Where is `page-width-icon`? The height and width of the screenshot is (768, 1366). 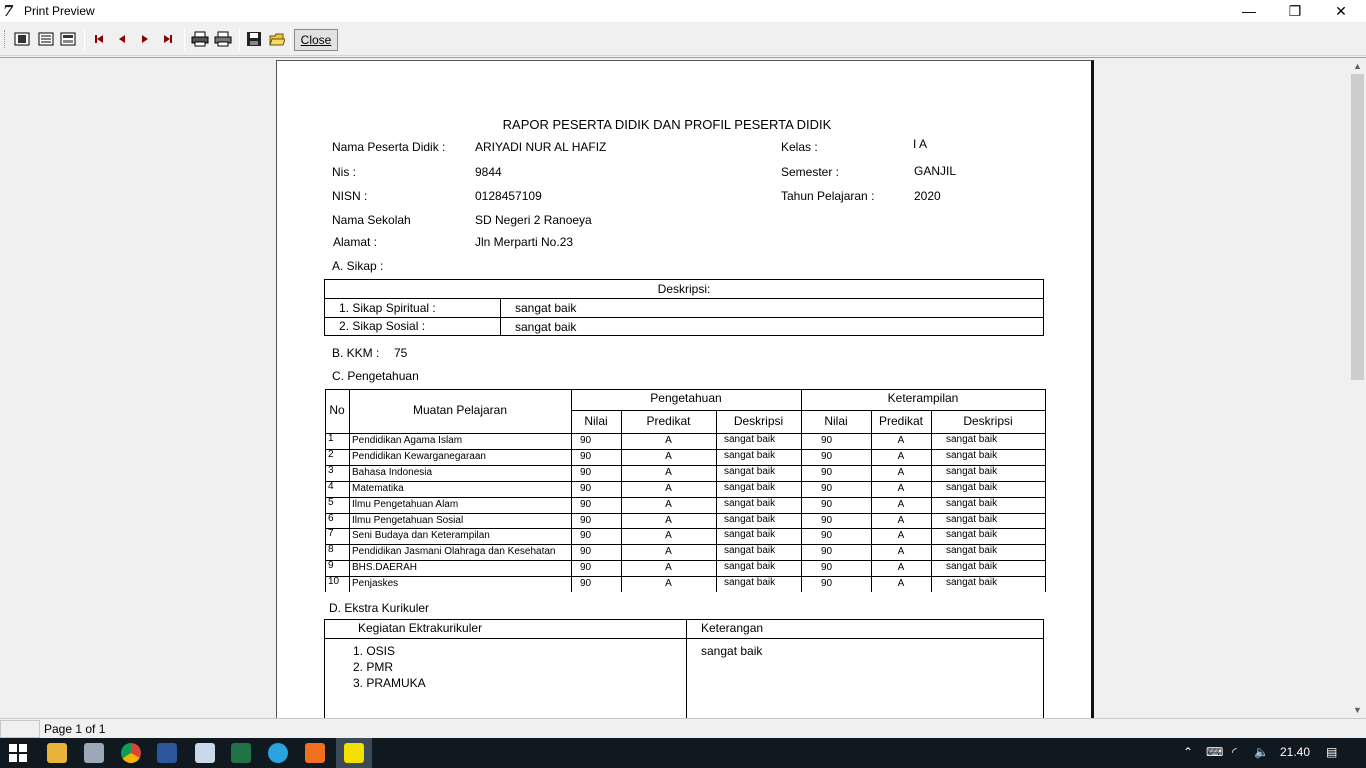
page-width-icon is located at coordinates (46, 39).